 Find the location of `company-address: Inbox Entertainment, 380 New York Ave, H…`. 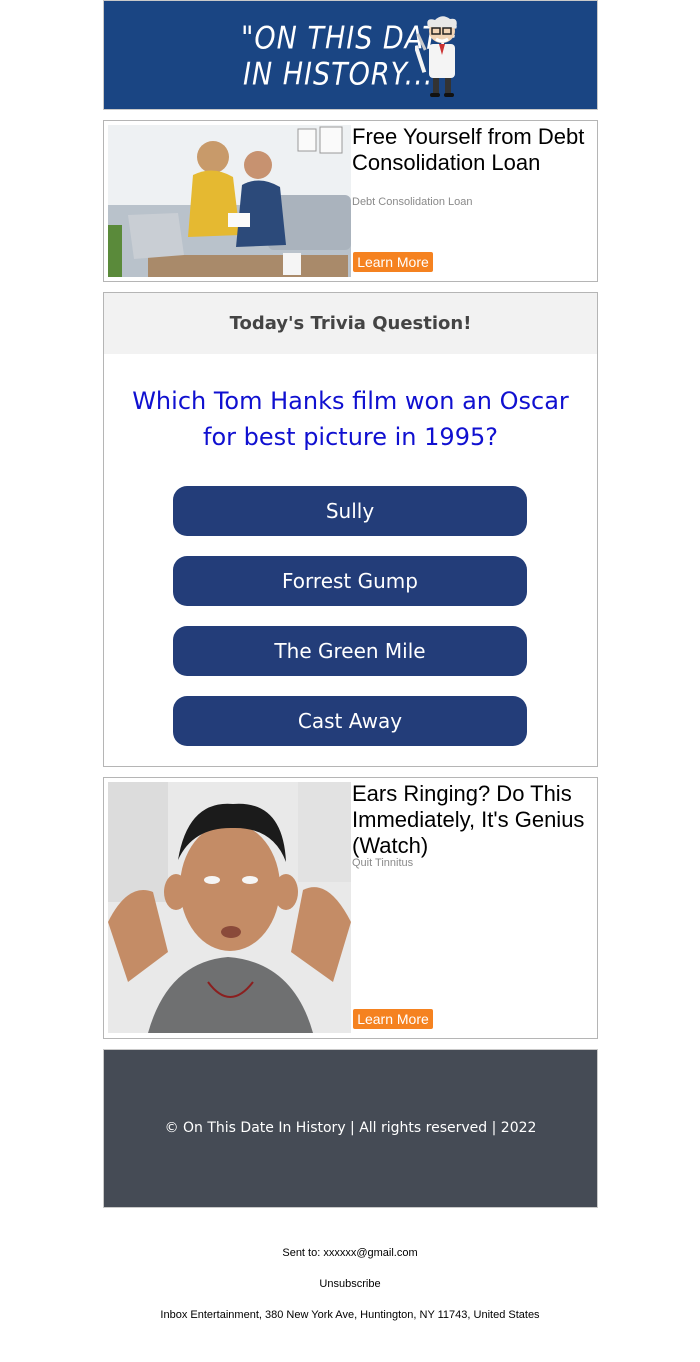

company-address: Inbox Entertainment, 380 New York Ave, H… is located at coordinates (350, 1315).